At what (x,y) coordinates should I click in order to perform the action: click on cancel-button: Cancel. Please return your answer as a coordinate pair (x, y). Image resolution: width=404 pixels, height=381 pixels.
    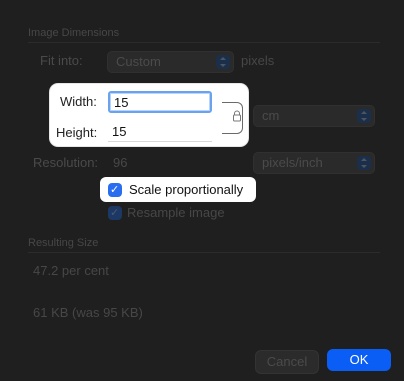
    Looking at the image, I should click on (287, 362).